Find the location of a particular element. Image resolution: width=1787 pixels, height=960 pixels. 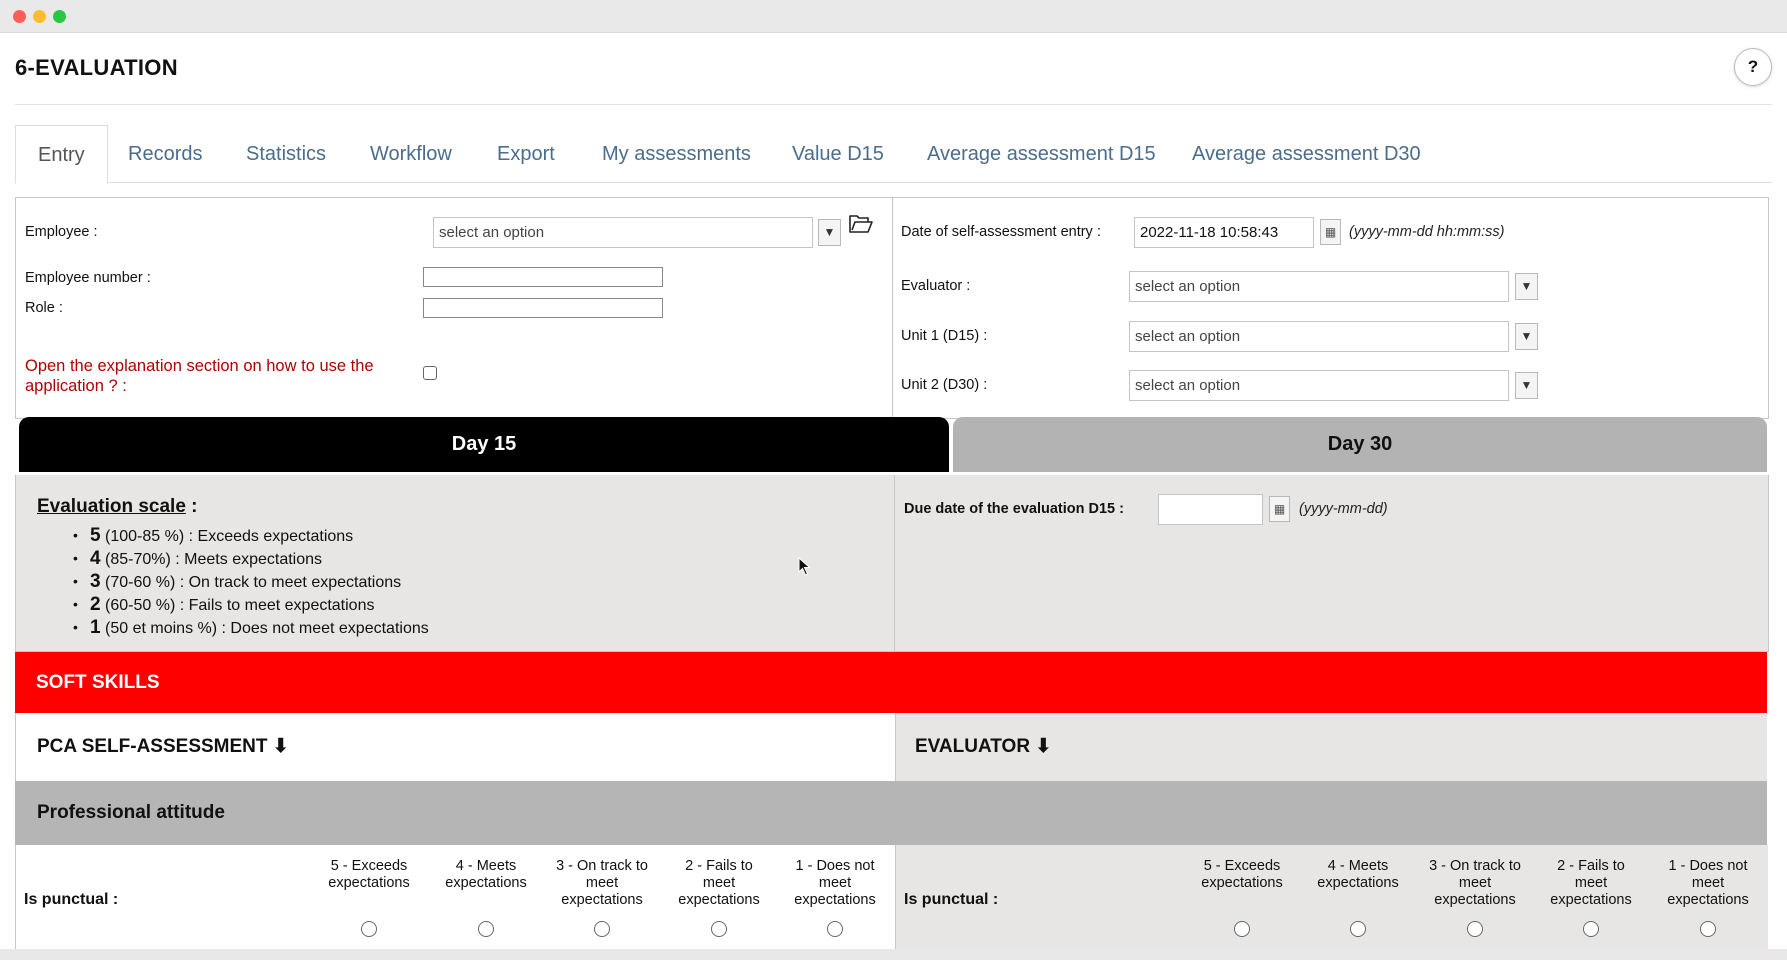

tab-statistics: Statistics is located at coordinates (286, 153).